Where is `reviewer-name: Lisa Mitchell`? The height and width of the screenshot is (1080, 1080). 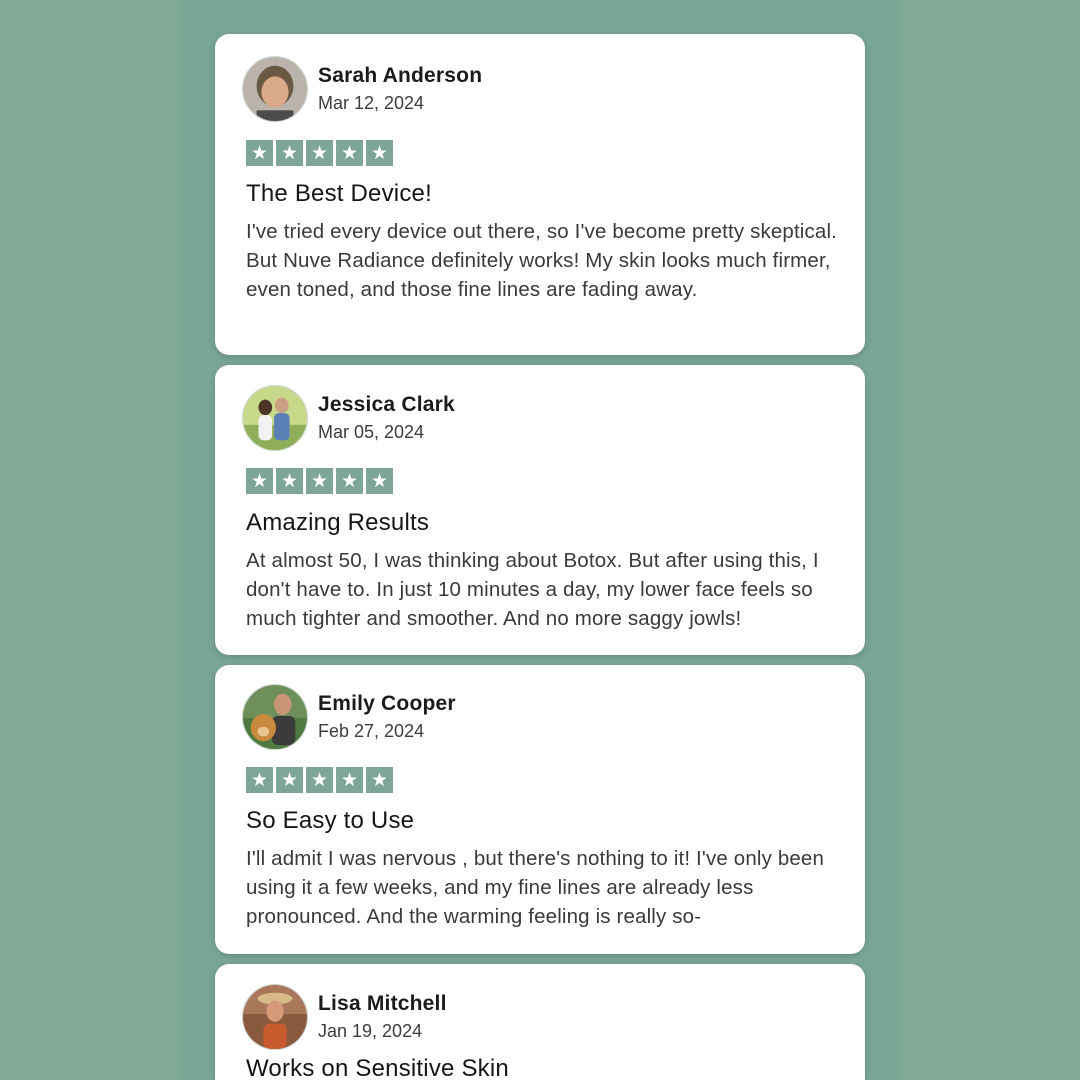 reviewer-name: Lisa Mitchell is located at coordinates (382, 1003).